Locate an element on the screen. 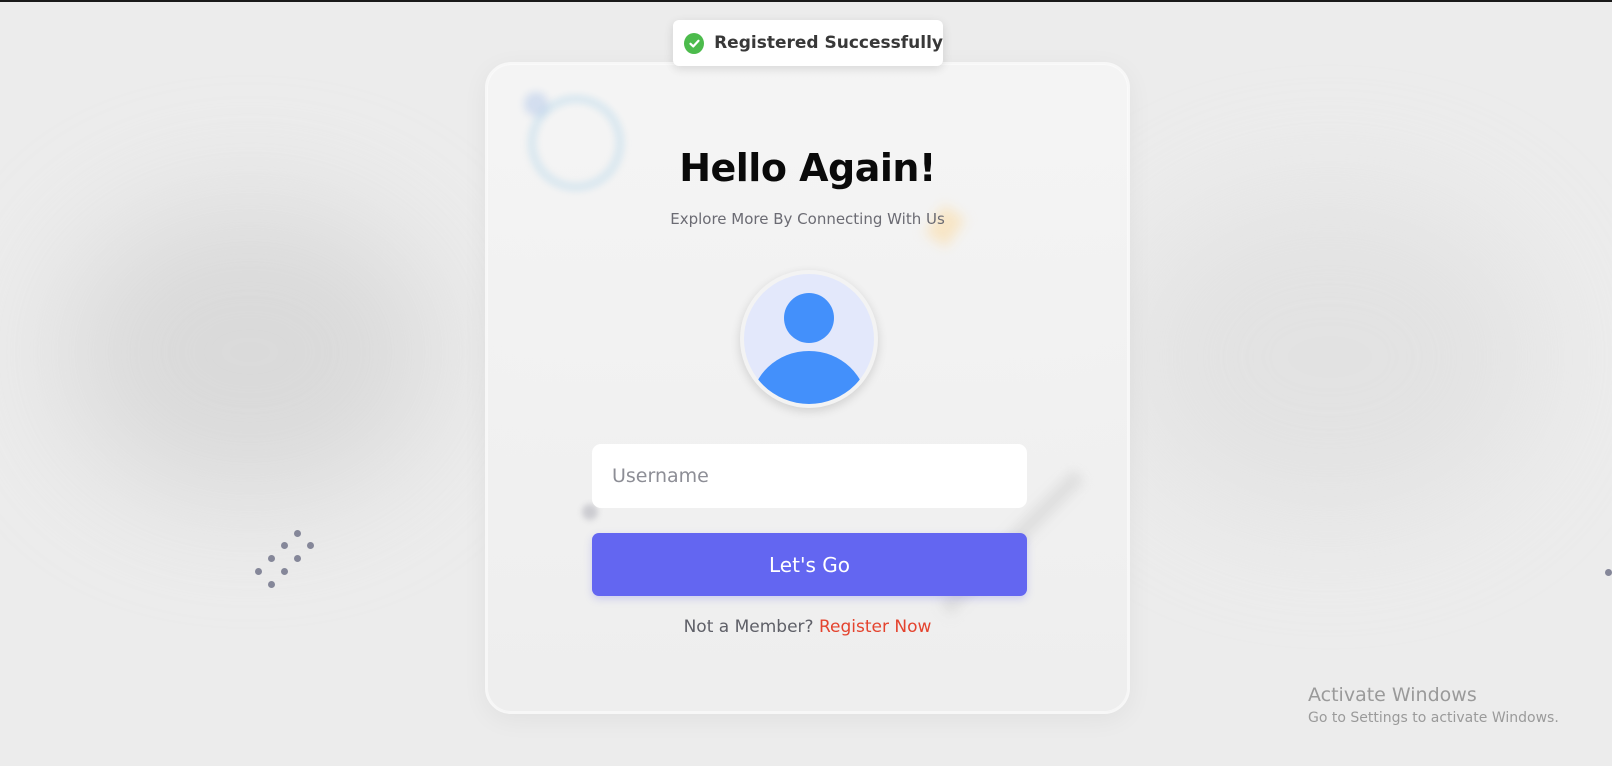  page-title: Hello Again! is located at coordinates (807, 168).